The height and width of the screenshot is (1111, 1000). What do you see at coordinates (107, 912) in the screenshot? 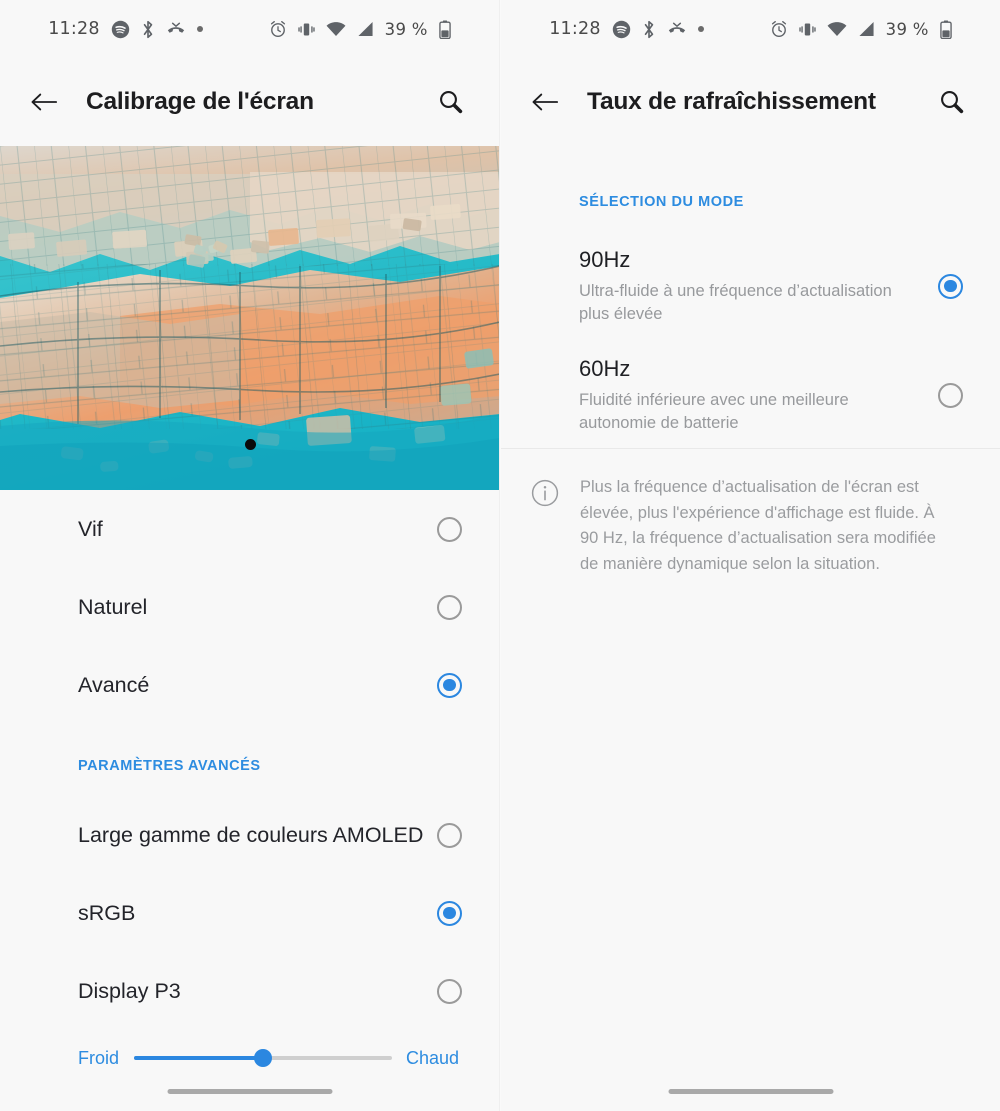
I see `option-label: sRGB` at bounding box center [107, 912].